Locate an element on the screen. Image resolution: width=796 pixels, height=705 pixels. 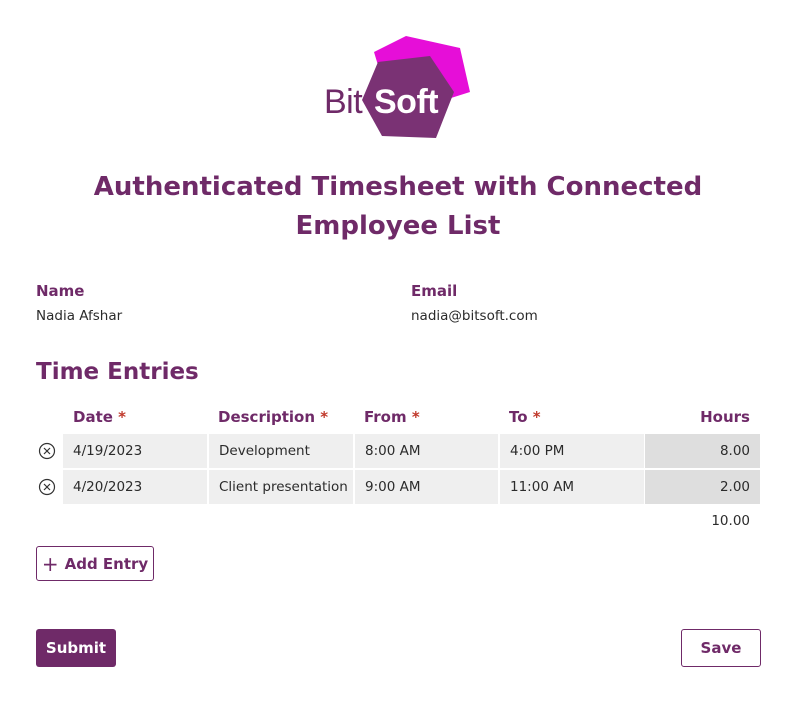
name-label: Name is located at coordinates (60, 291).